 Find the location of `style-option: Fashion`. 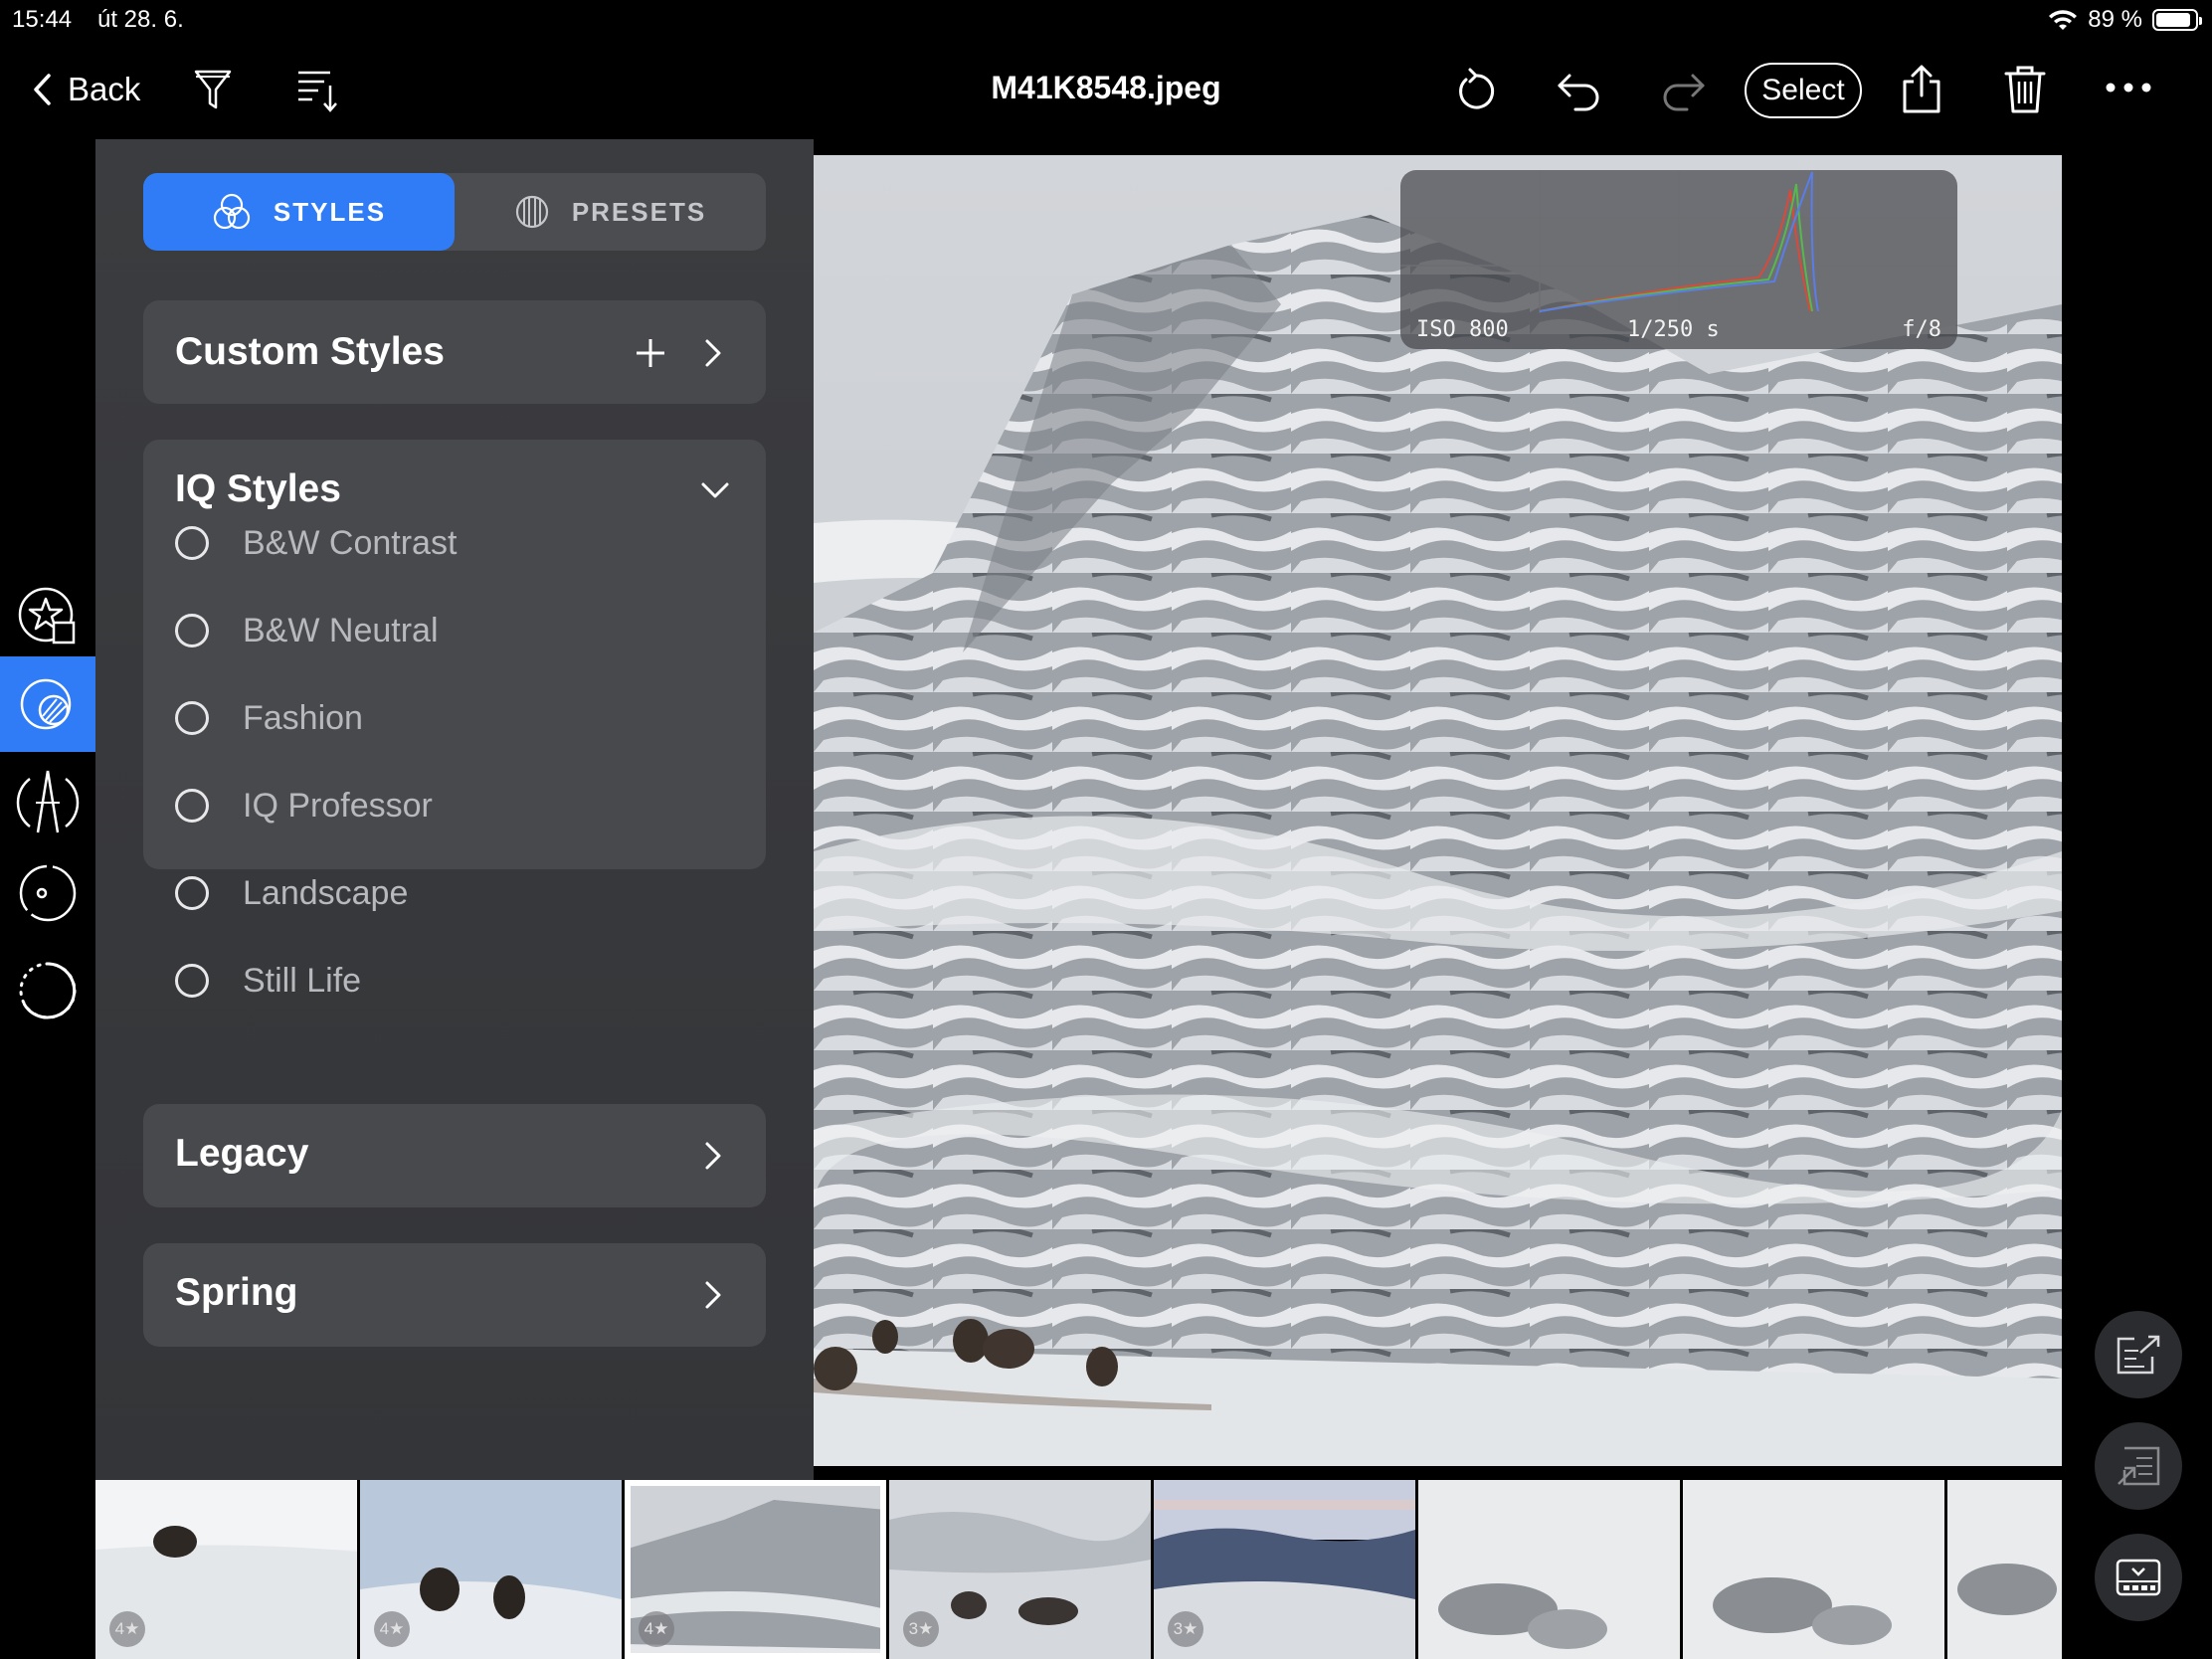

style-option: Fashion is located at coordinates (269, 718).